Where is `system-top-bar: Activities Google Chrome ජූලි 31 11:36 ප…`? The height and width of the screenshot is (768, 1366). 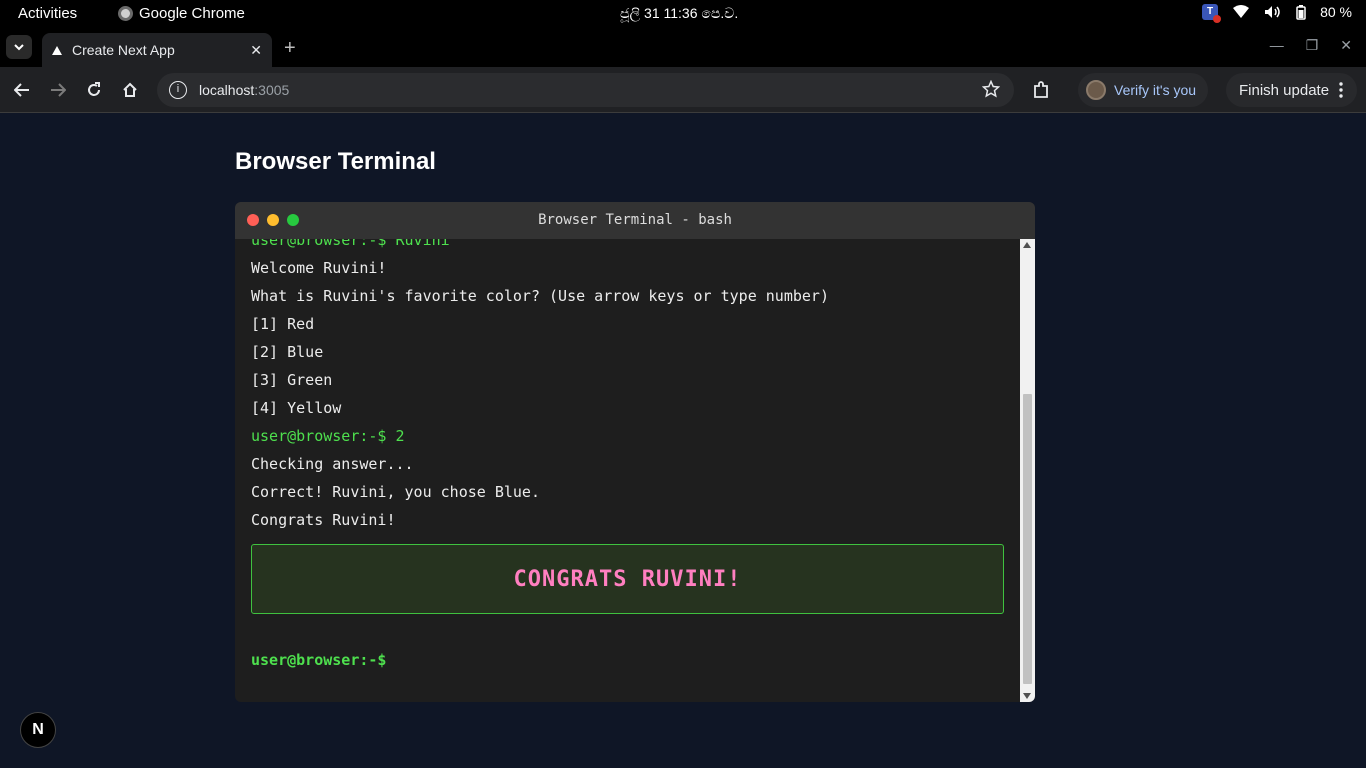
system-top-bar: Activities Google Chrome ජූලි 31 11:36 ප… is located at coordinates (683, 13).